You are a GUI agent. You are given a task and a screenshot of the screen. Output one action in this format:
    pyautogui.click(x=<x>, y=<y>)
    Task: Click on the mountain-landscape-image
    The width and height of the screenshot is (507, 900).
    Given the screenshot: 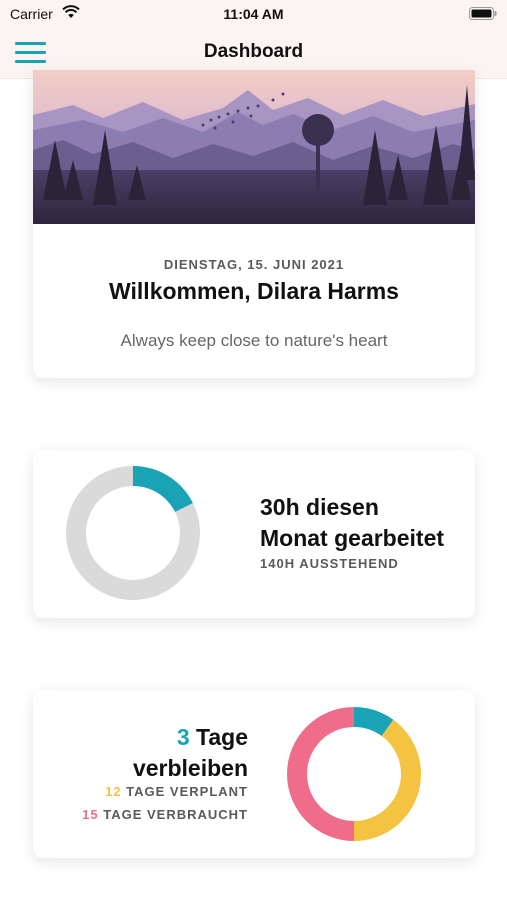 What is the action you would take?
    pyautogui.click(x=254, y=147)
    